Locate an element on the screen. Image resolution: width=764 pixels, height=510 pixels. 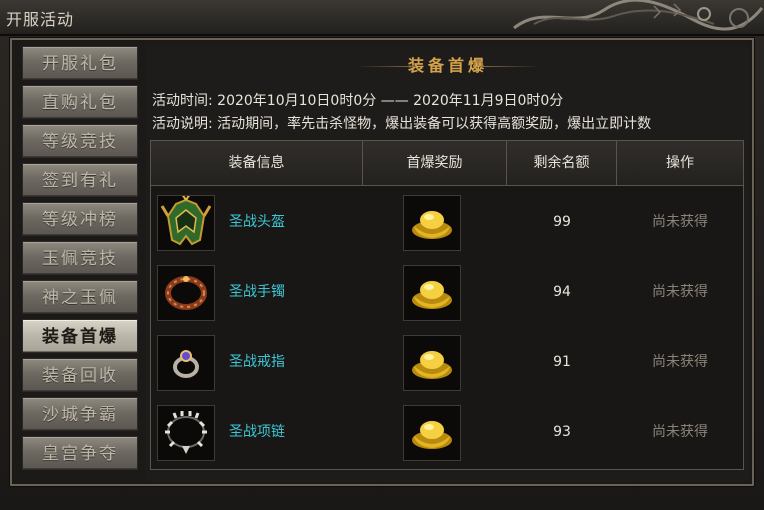
table-header: 装备信息 首爆奖励 剩余名额 操作 is located at coordinates (447, 163).